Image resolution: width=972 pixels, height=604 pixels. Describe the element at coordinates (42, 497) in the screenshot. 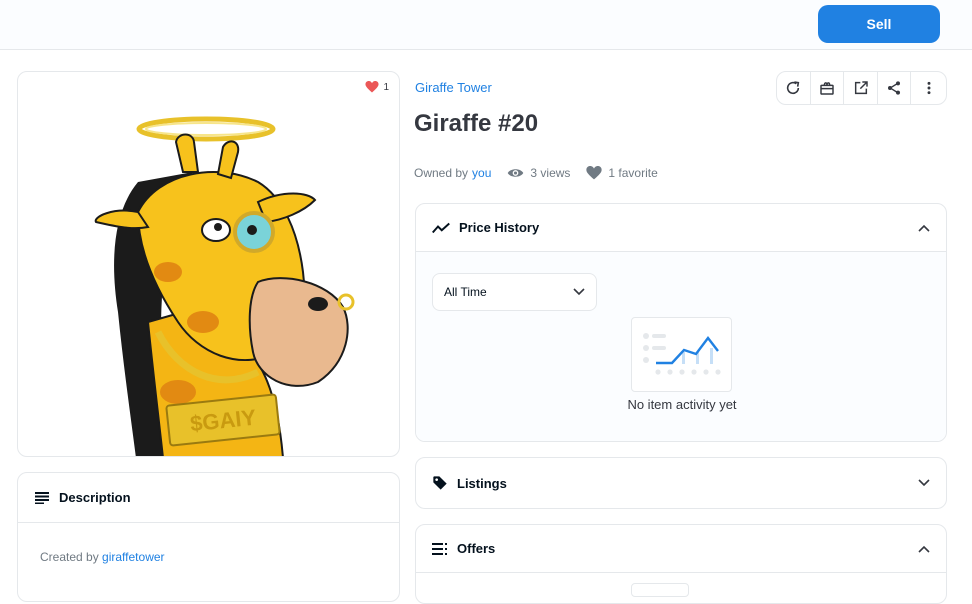

I see `description-icon` at that location.